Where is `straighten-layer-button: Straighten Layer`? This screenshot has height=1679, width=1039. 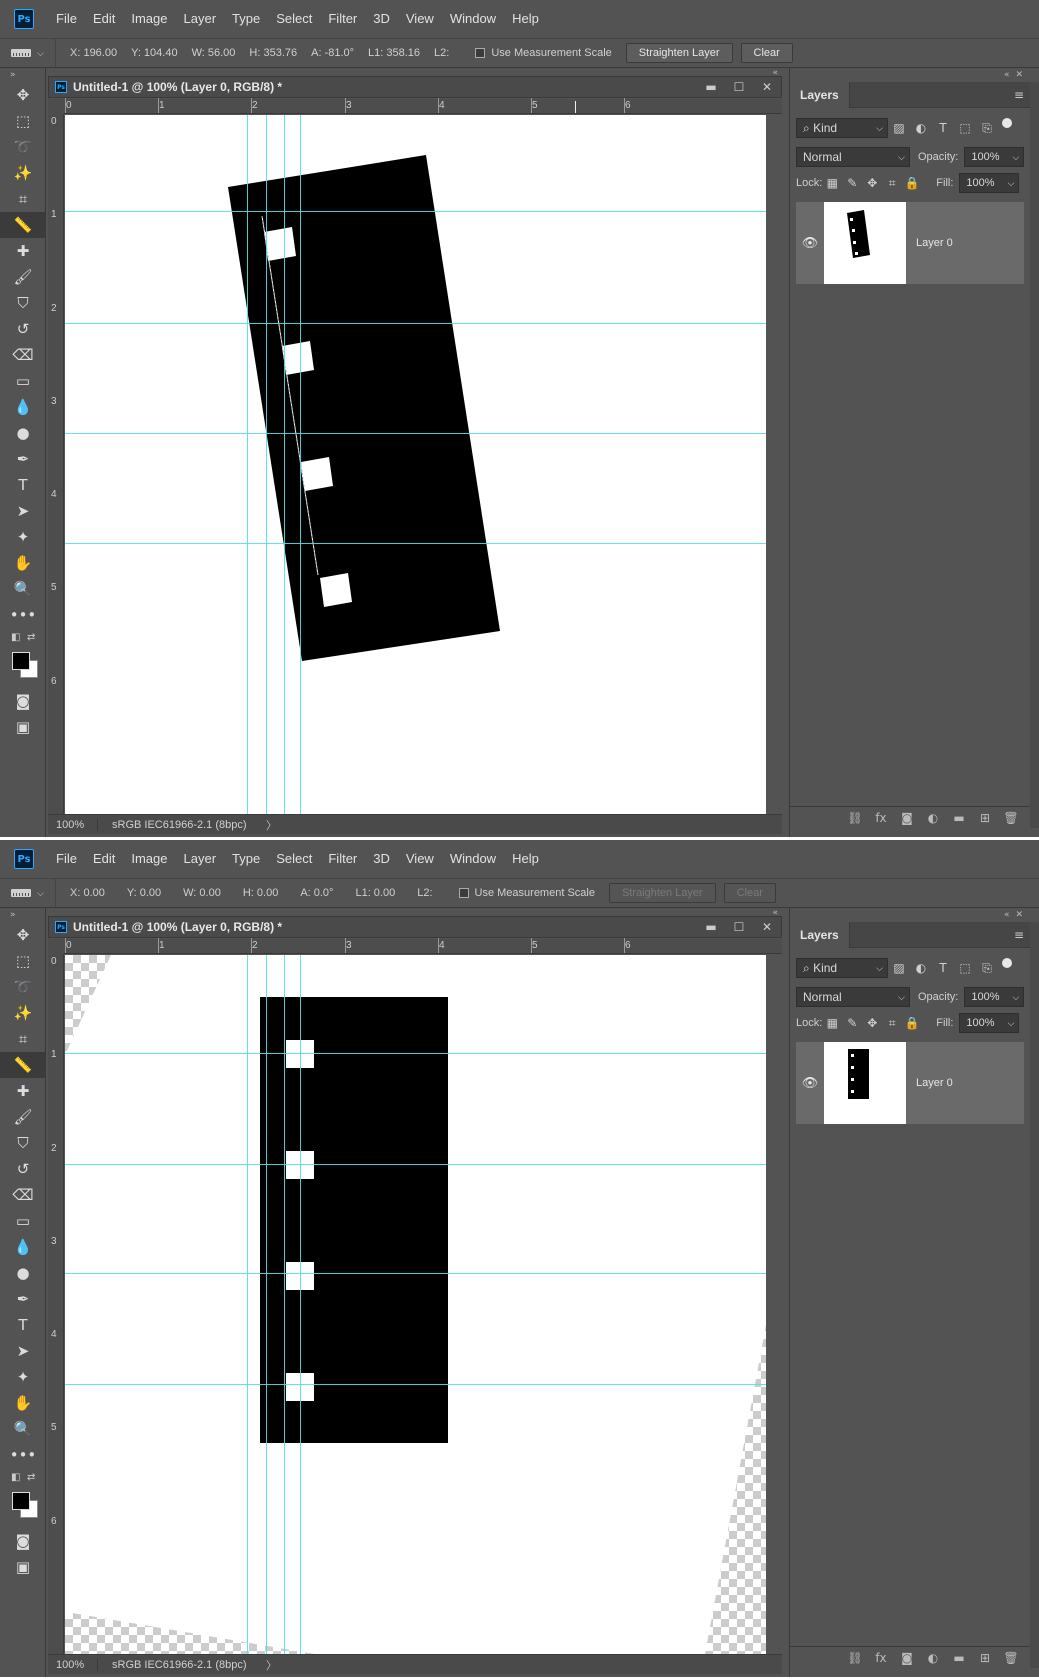
straighten-layer-button: Straighten Layer is located at coordinates (662, 893).